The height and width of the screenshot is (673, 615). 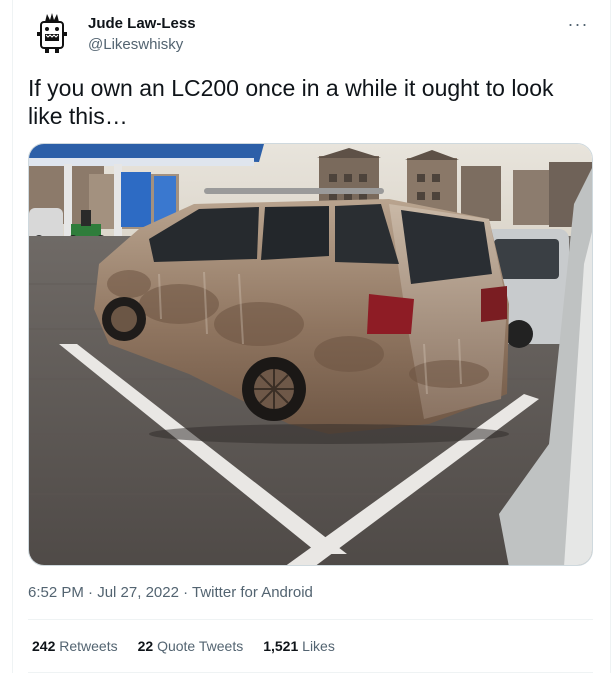 I want to click on likes-stat: 1,521 Likes, so click(x=299, y=646).